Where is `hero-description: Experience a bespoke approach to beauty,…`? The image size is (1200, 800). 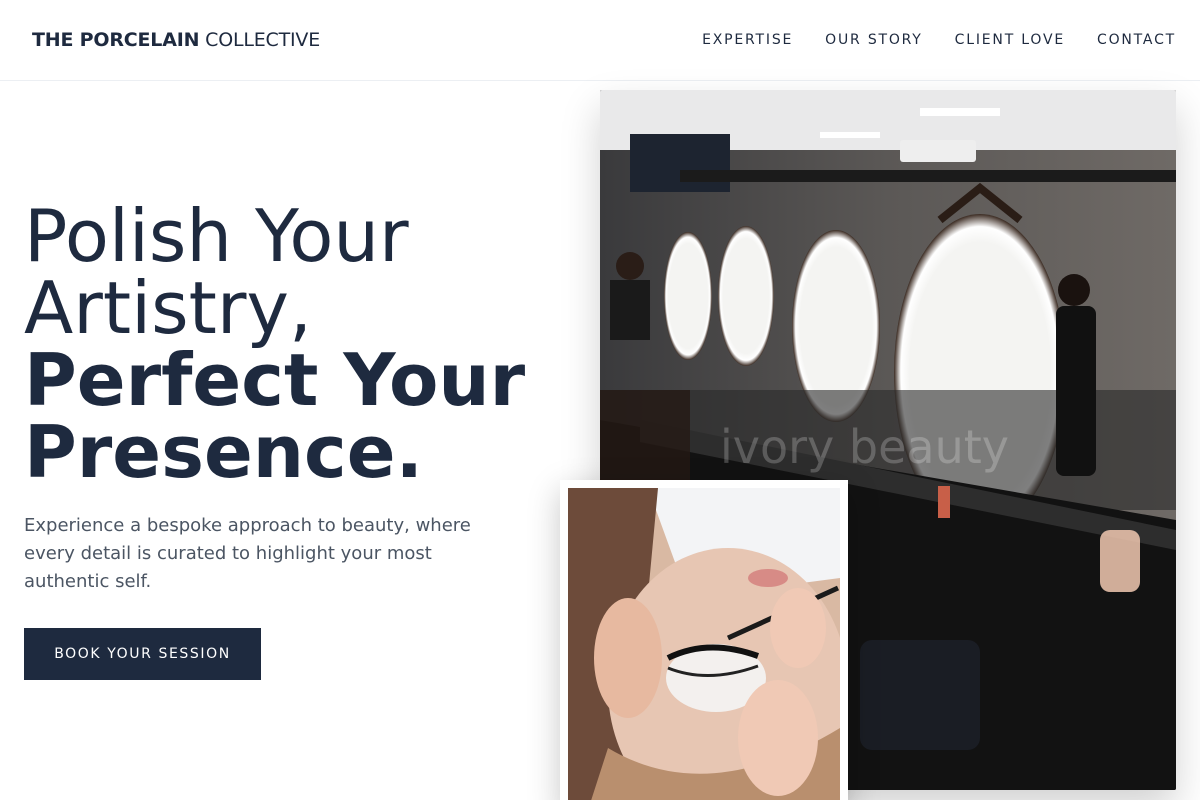 hero-description: Experience a bespoke approach to beauty,… is located at coordinates (247, 553).